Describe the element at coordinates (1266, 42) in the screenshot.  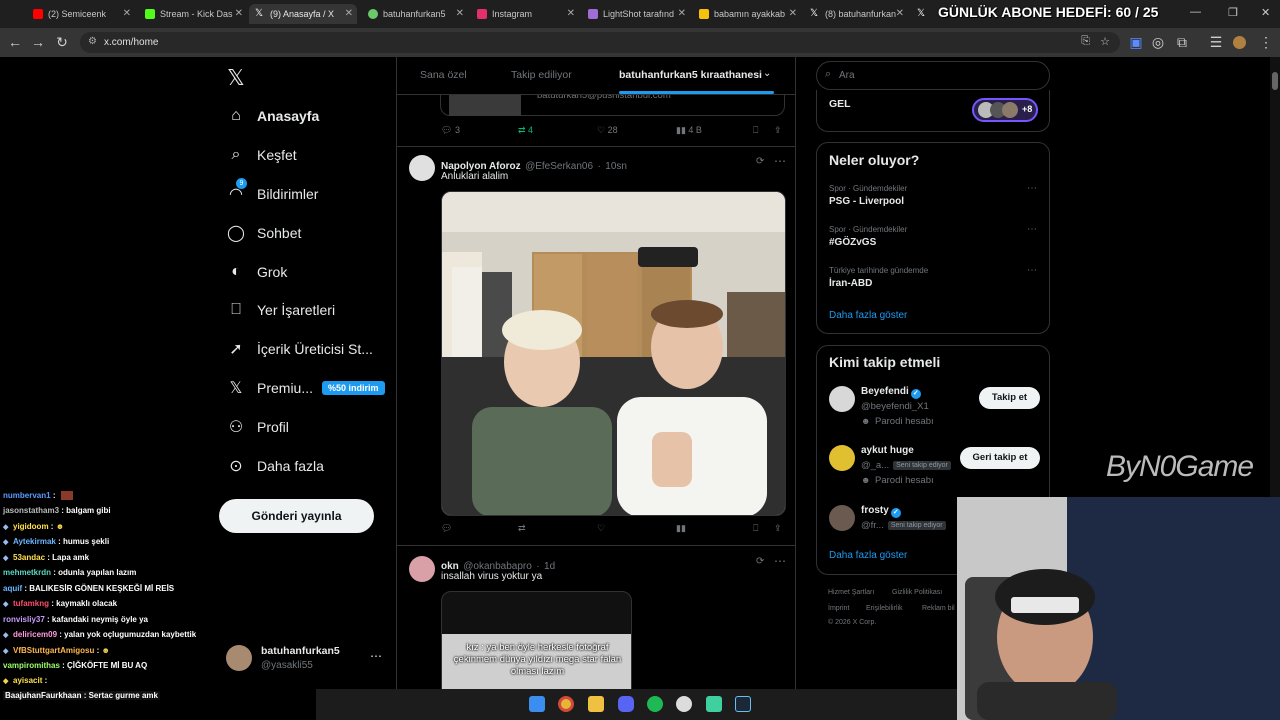
I see `menu-kebab-icon: ⋮` at that location.